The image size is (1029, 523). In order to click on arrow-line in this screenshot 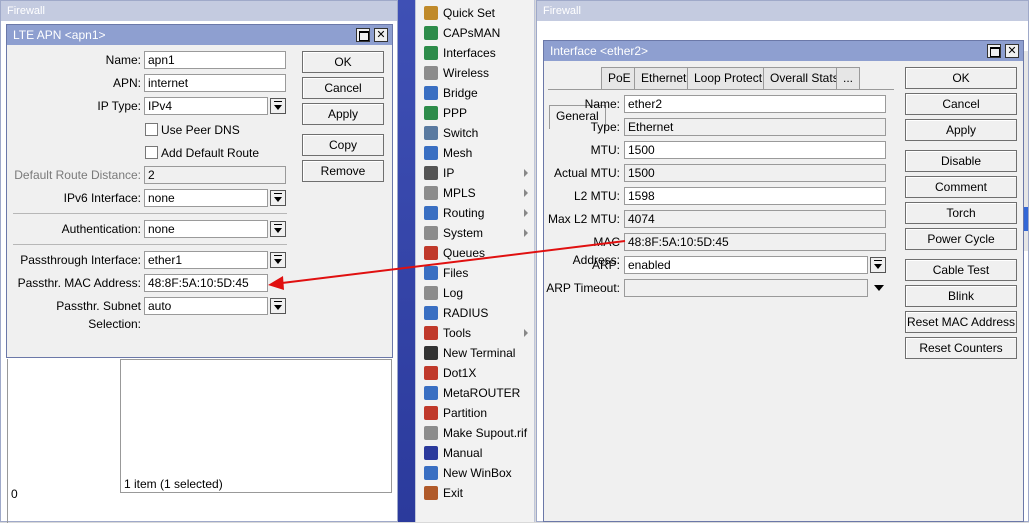, I will do `click(453, 262)`.